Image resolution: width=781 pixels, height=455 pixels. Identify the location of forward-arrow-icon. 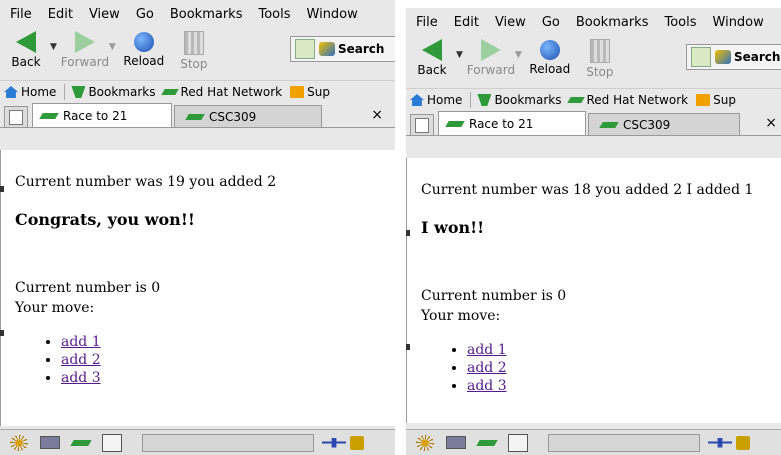
(490, 50).